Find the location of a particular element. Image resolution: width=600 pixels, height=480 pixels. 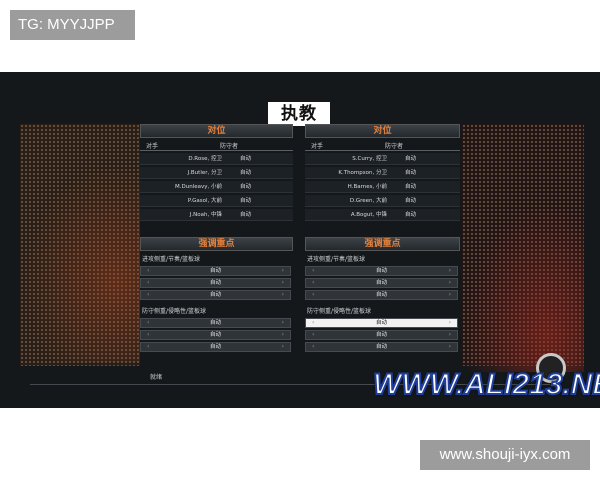

right-matchup-row: H.Barnes, 小前 自动 is located at coordinates (382, 187).